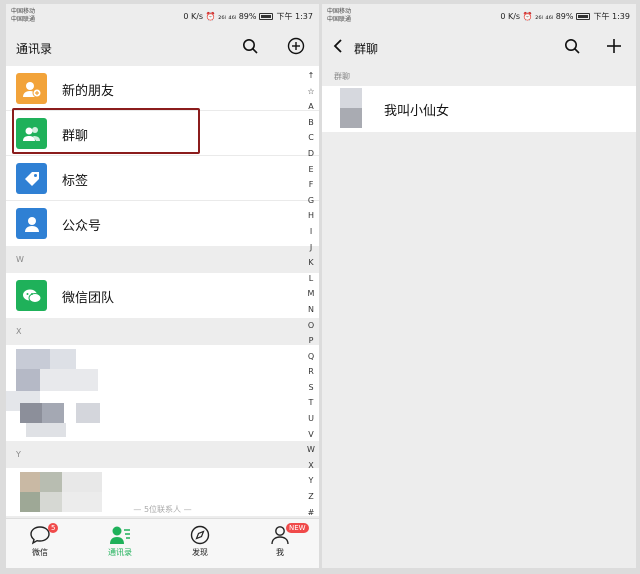  What do you see at coordinates (311, 357) in the screenshot?
I see `index-letter: Q` at bounding box center [311, 357].